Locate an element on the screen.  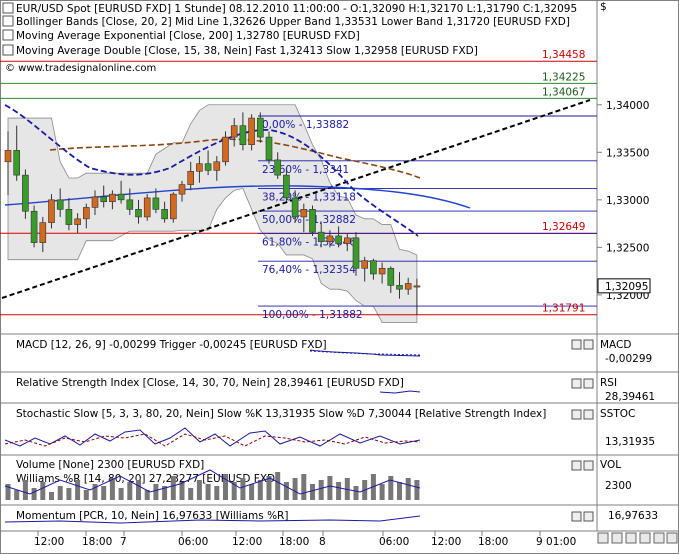
zoom-out-icon is located at coordinates (631, 538).